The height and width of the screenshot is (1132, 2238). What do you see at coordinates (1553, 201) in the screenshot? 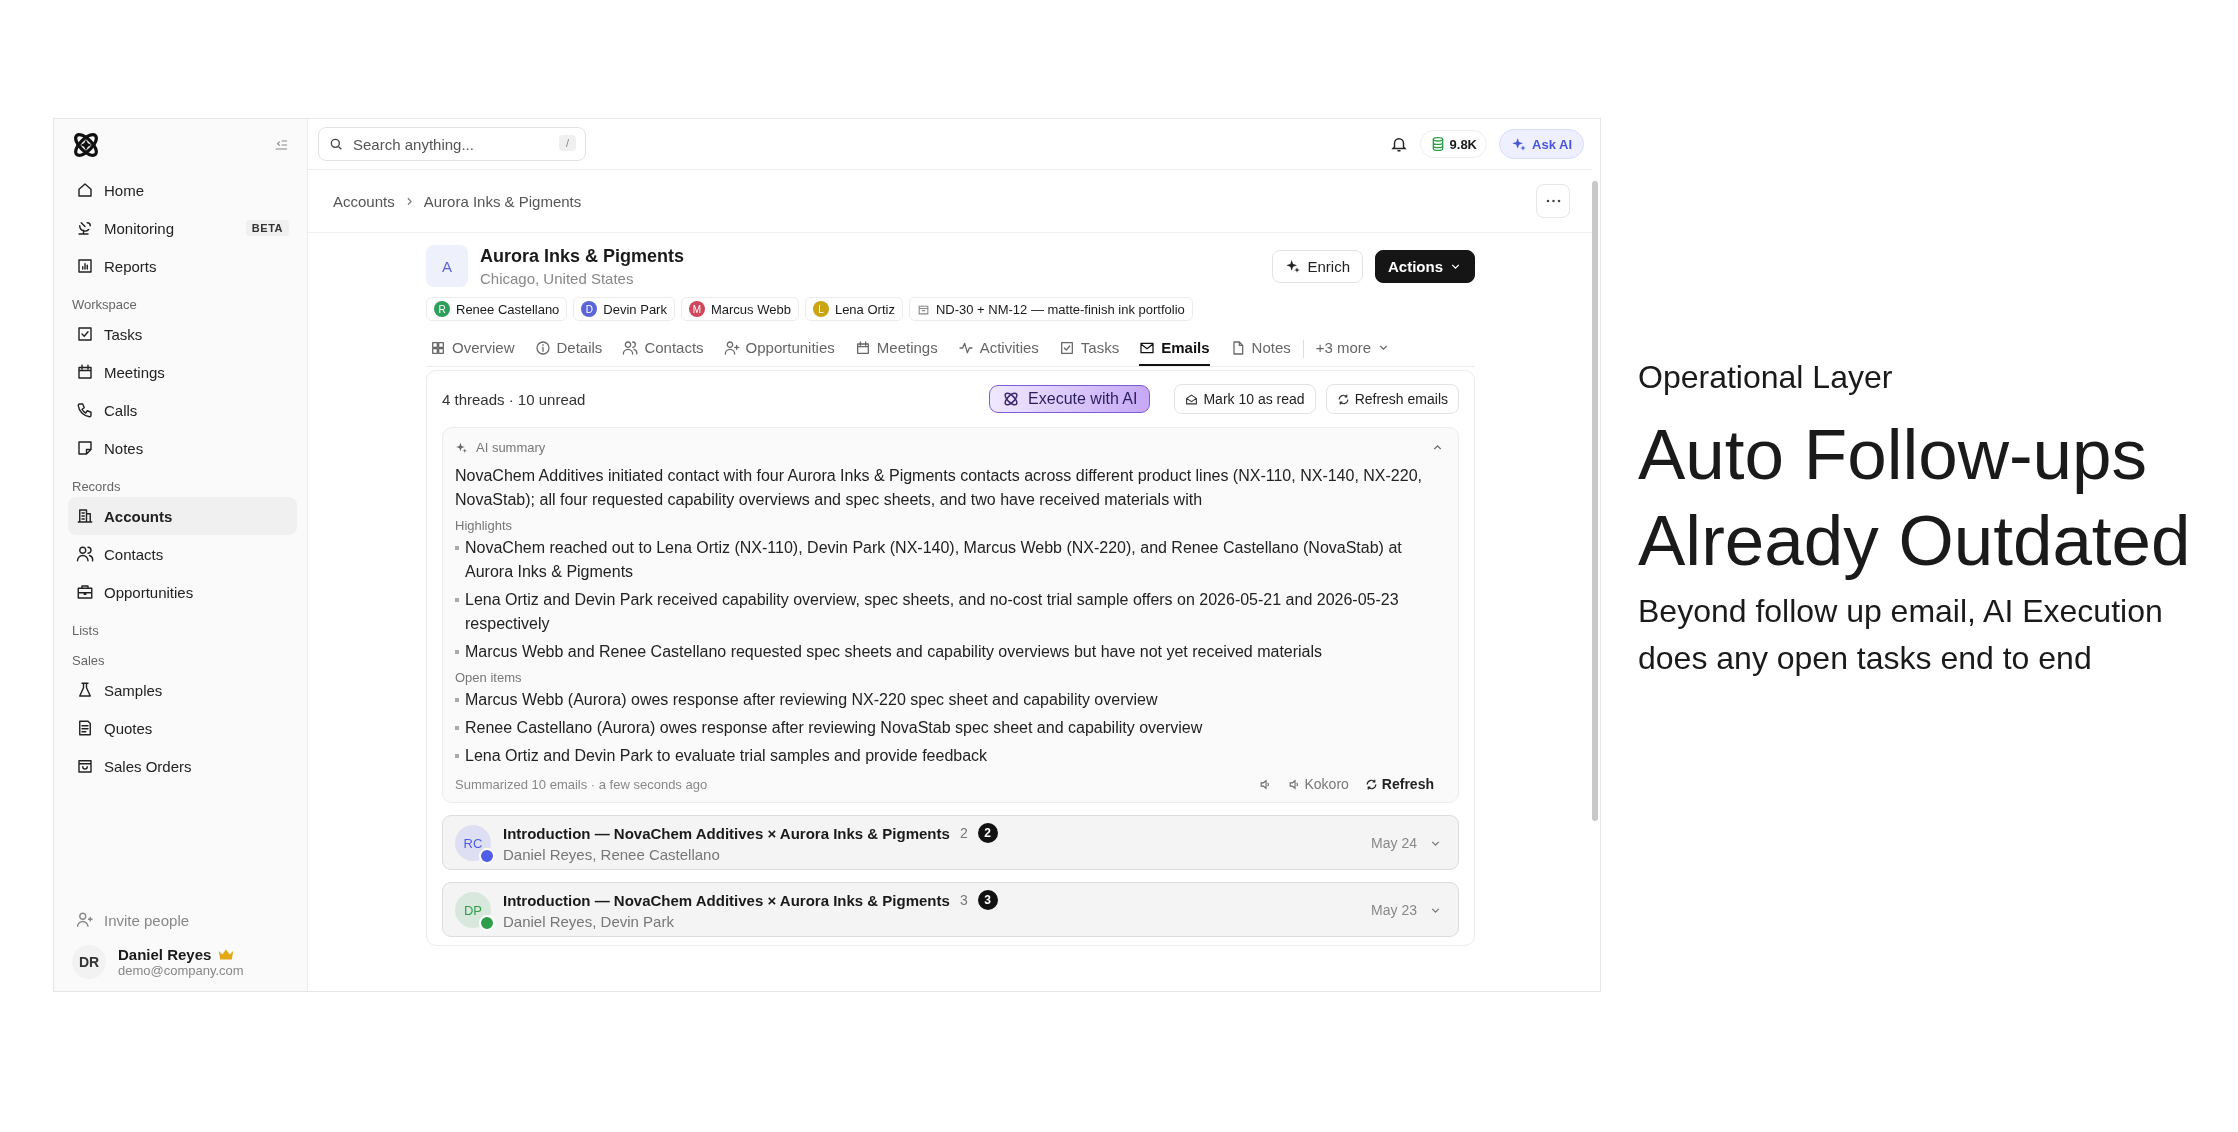
I see `ellipsis-icon` at bounding box center [1553, 201].